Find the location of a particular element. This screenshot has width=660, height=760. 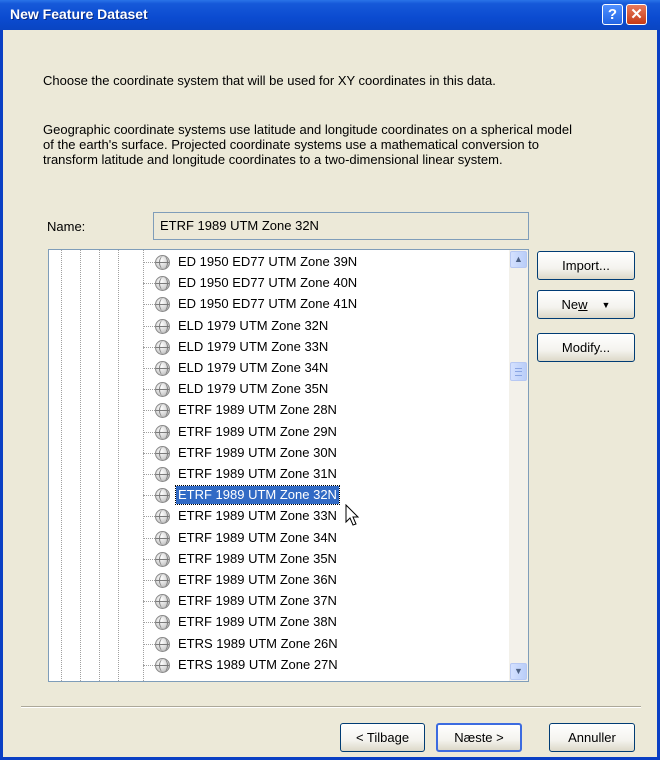

back-button: < Tilbage is located at coordinates (382, 737).